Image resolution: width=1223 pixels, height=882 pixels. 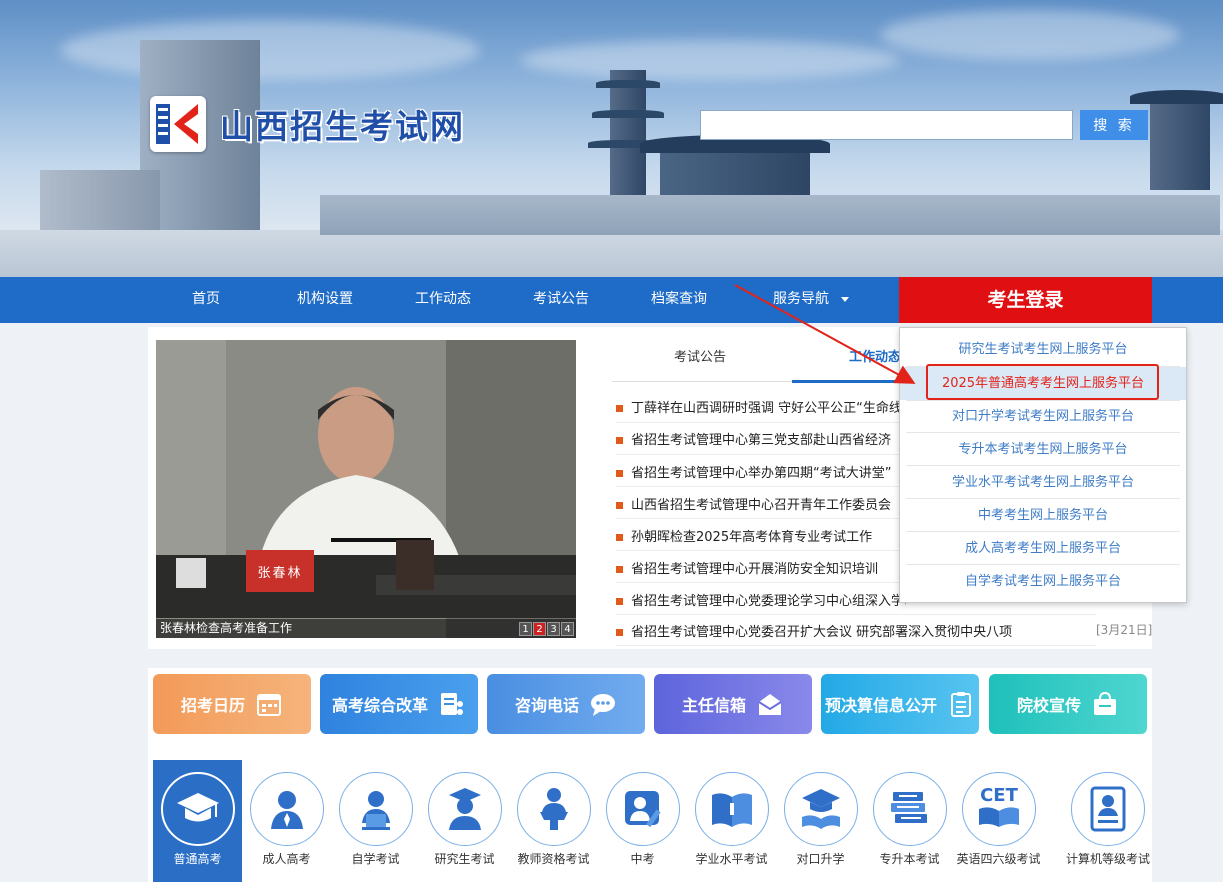 What do you see at coordinates (1114, 125) in the screenshot?
I see `search-button: 搜 索` at bounding box center [1114, 125].